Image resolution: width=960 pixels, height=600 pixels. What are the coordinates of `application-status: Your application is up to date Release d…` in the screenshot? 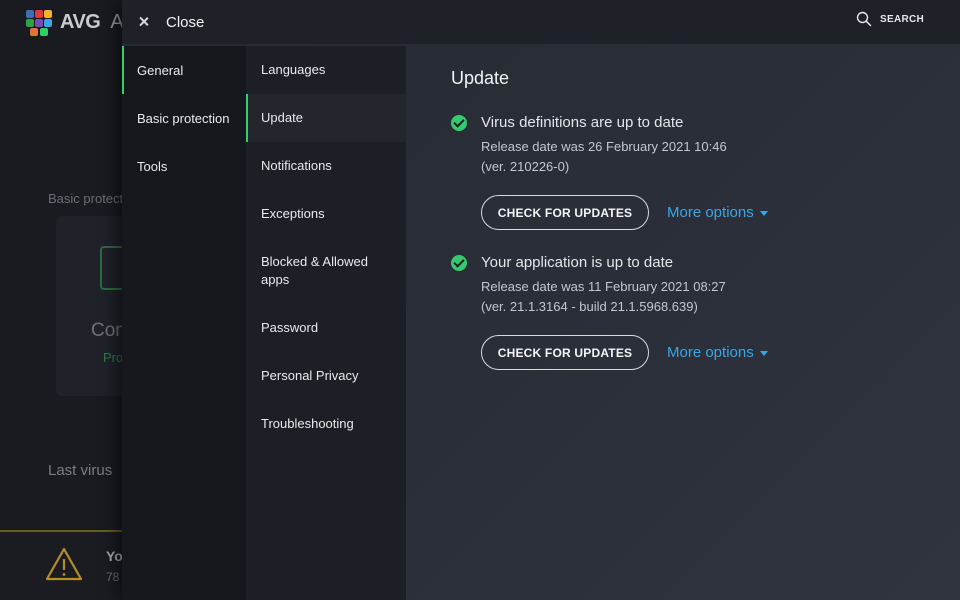 It's located at (691, 312).